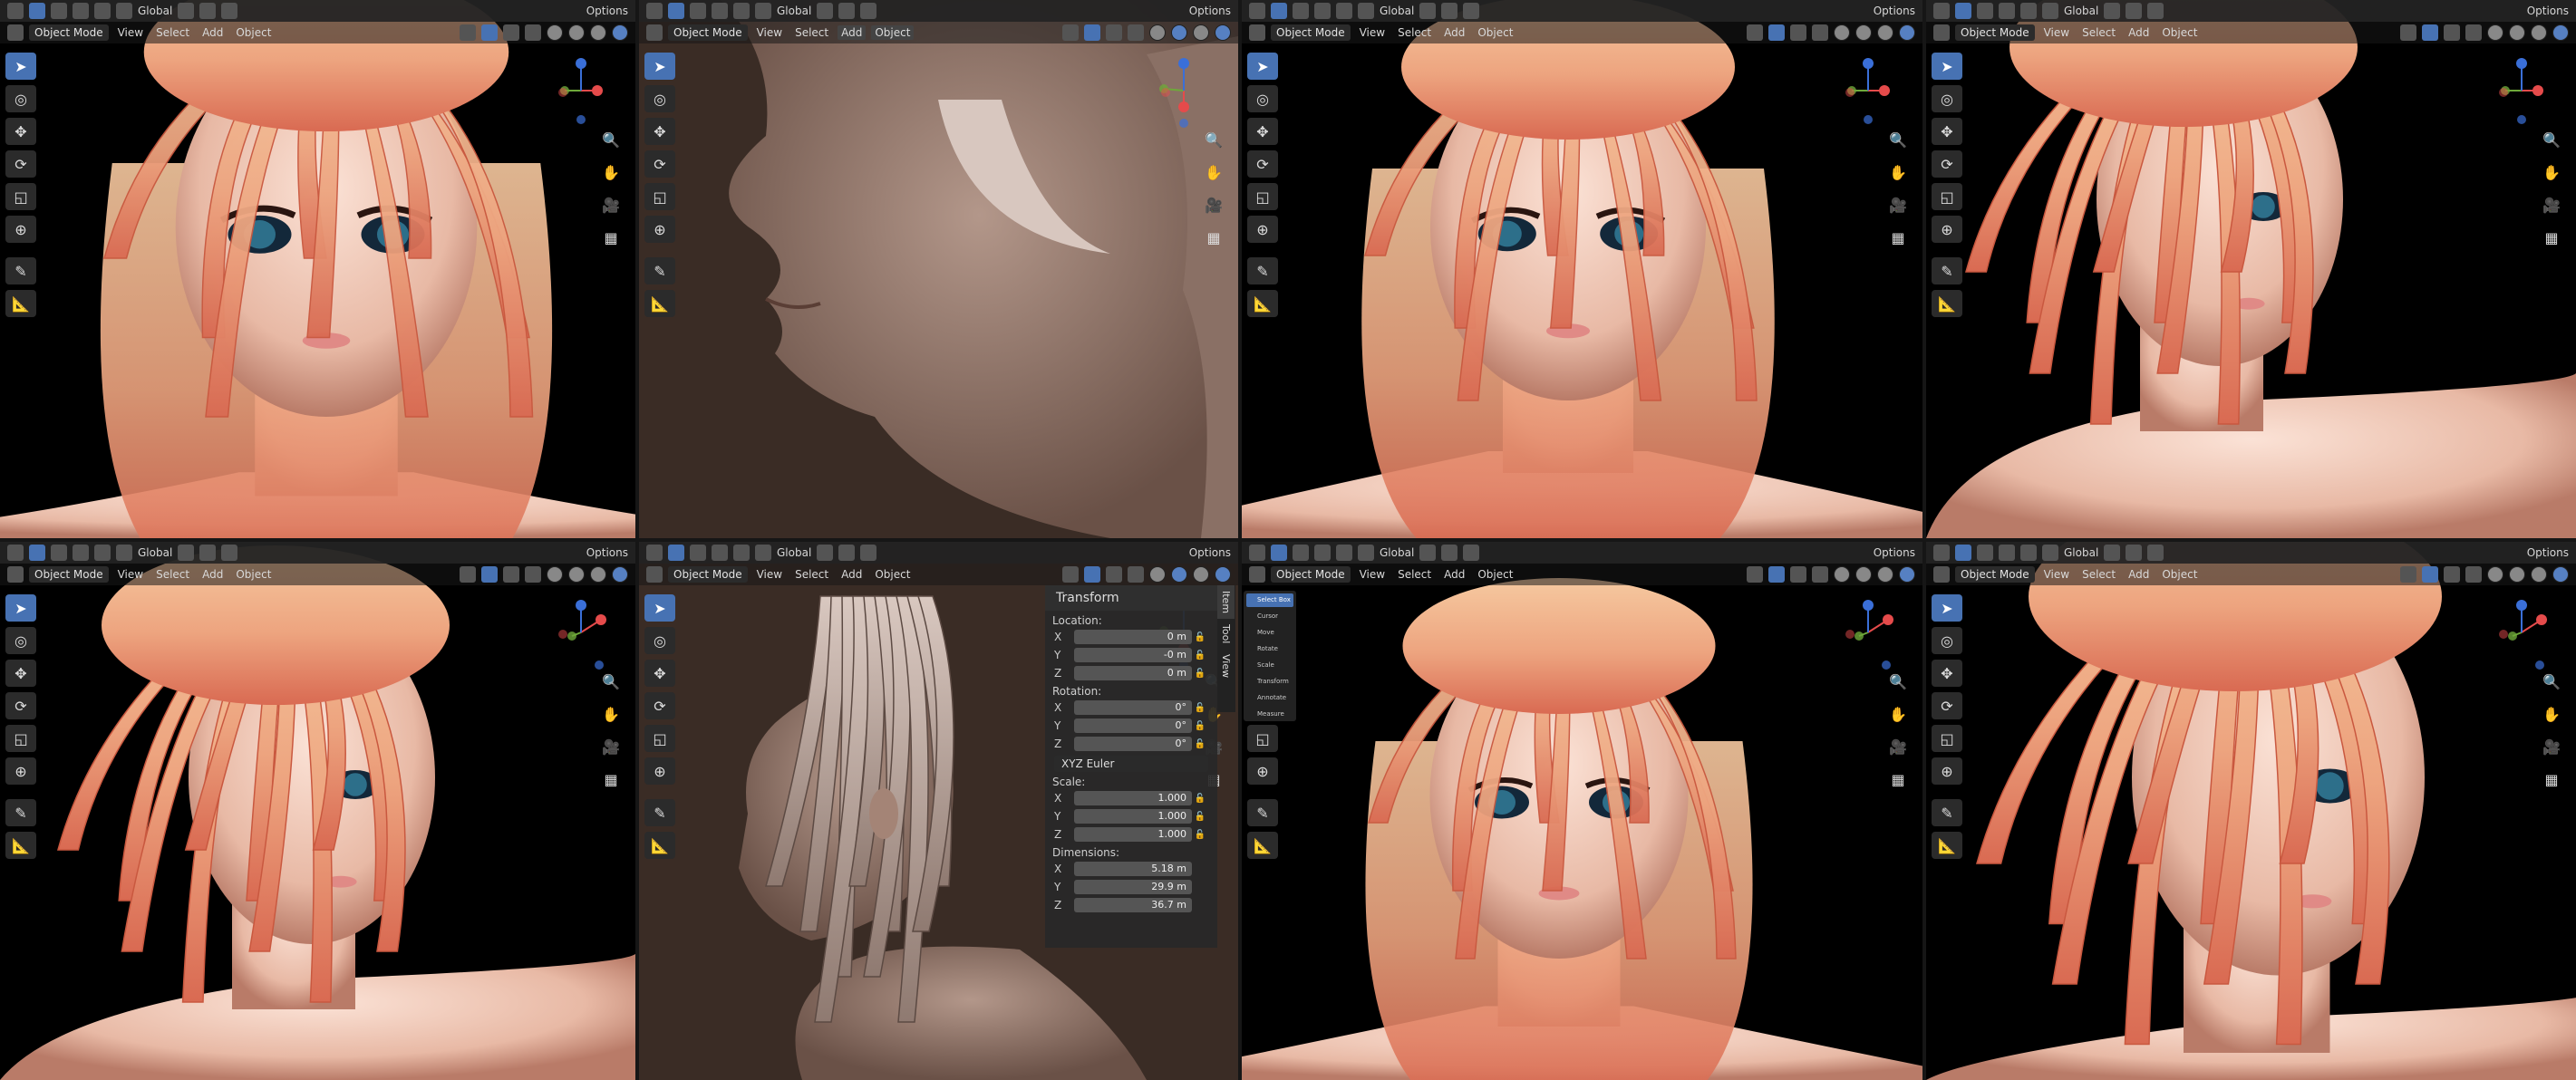 This screenshot has width=2576, height=1080. I want to click on location-x-field: 0 m, so click(1133, 637).